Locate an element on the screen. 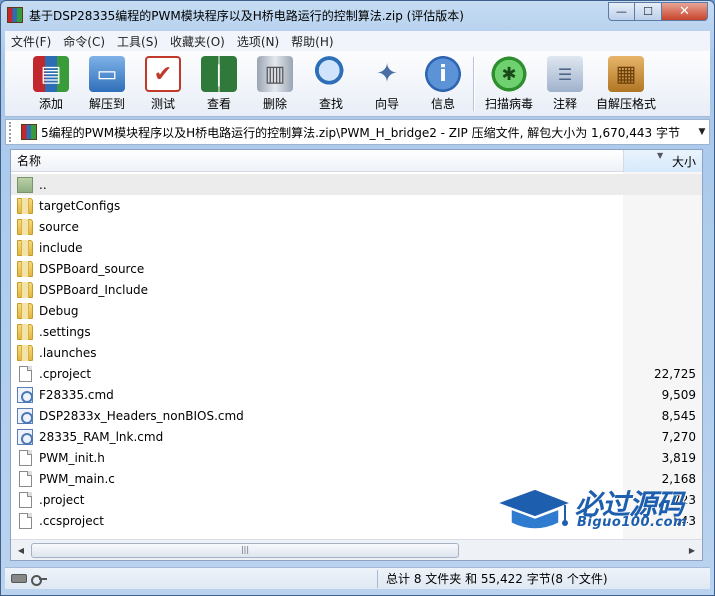 The width and height of the screenshot is (715, 596). extract-to-button: ▭ 解压到 is located at coordinates (107, 83).